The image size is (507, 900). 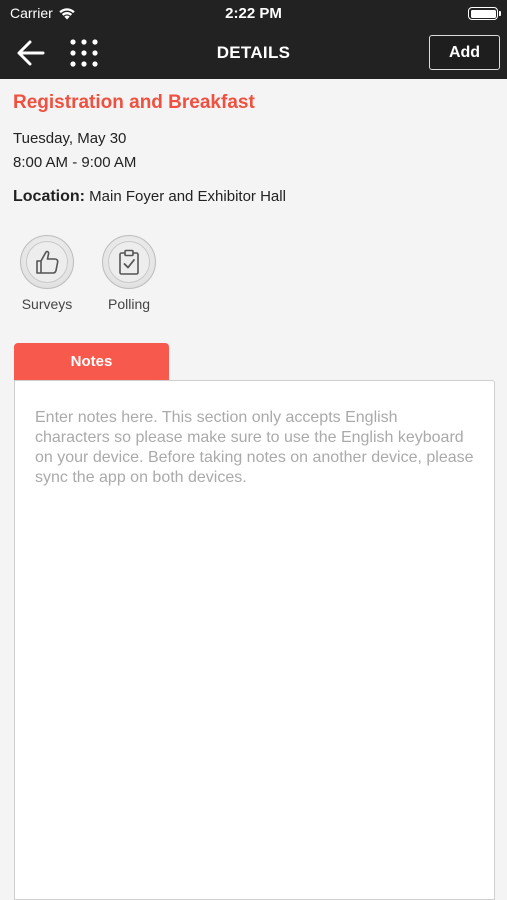 I want to click on session-time: 8:00 AM - 9:00 AM, so click(x=75, y=162).